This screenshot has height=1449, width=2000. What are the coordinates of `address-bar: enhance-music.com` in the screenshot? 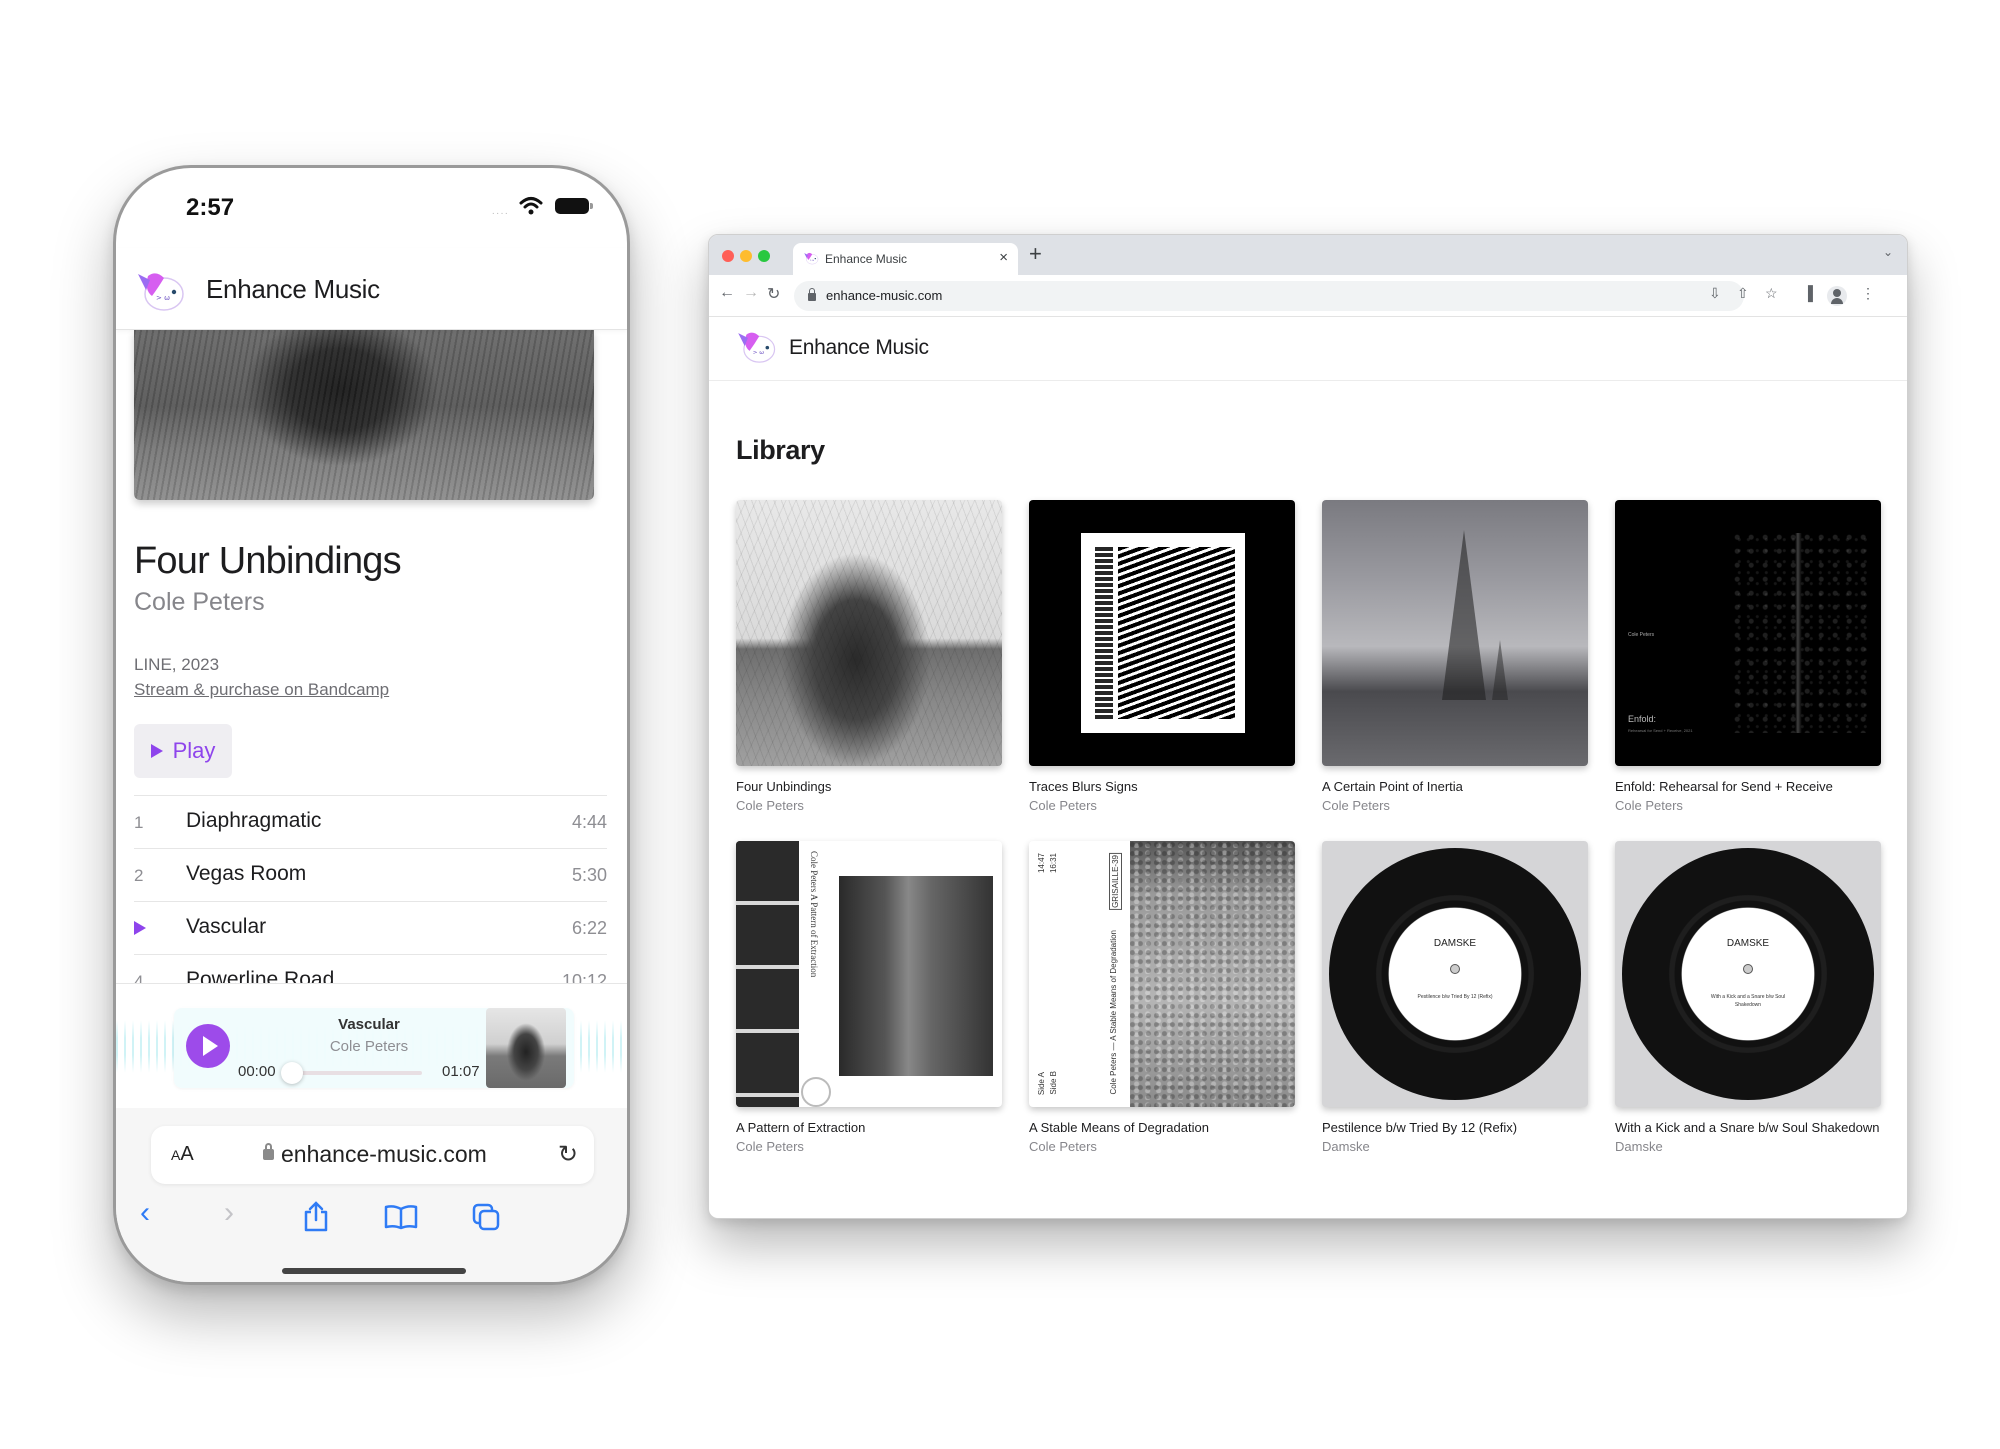 It's located at (1269, 296).